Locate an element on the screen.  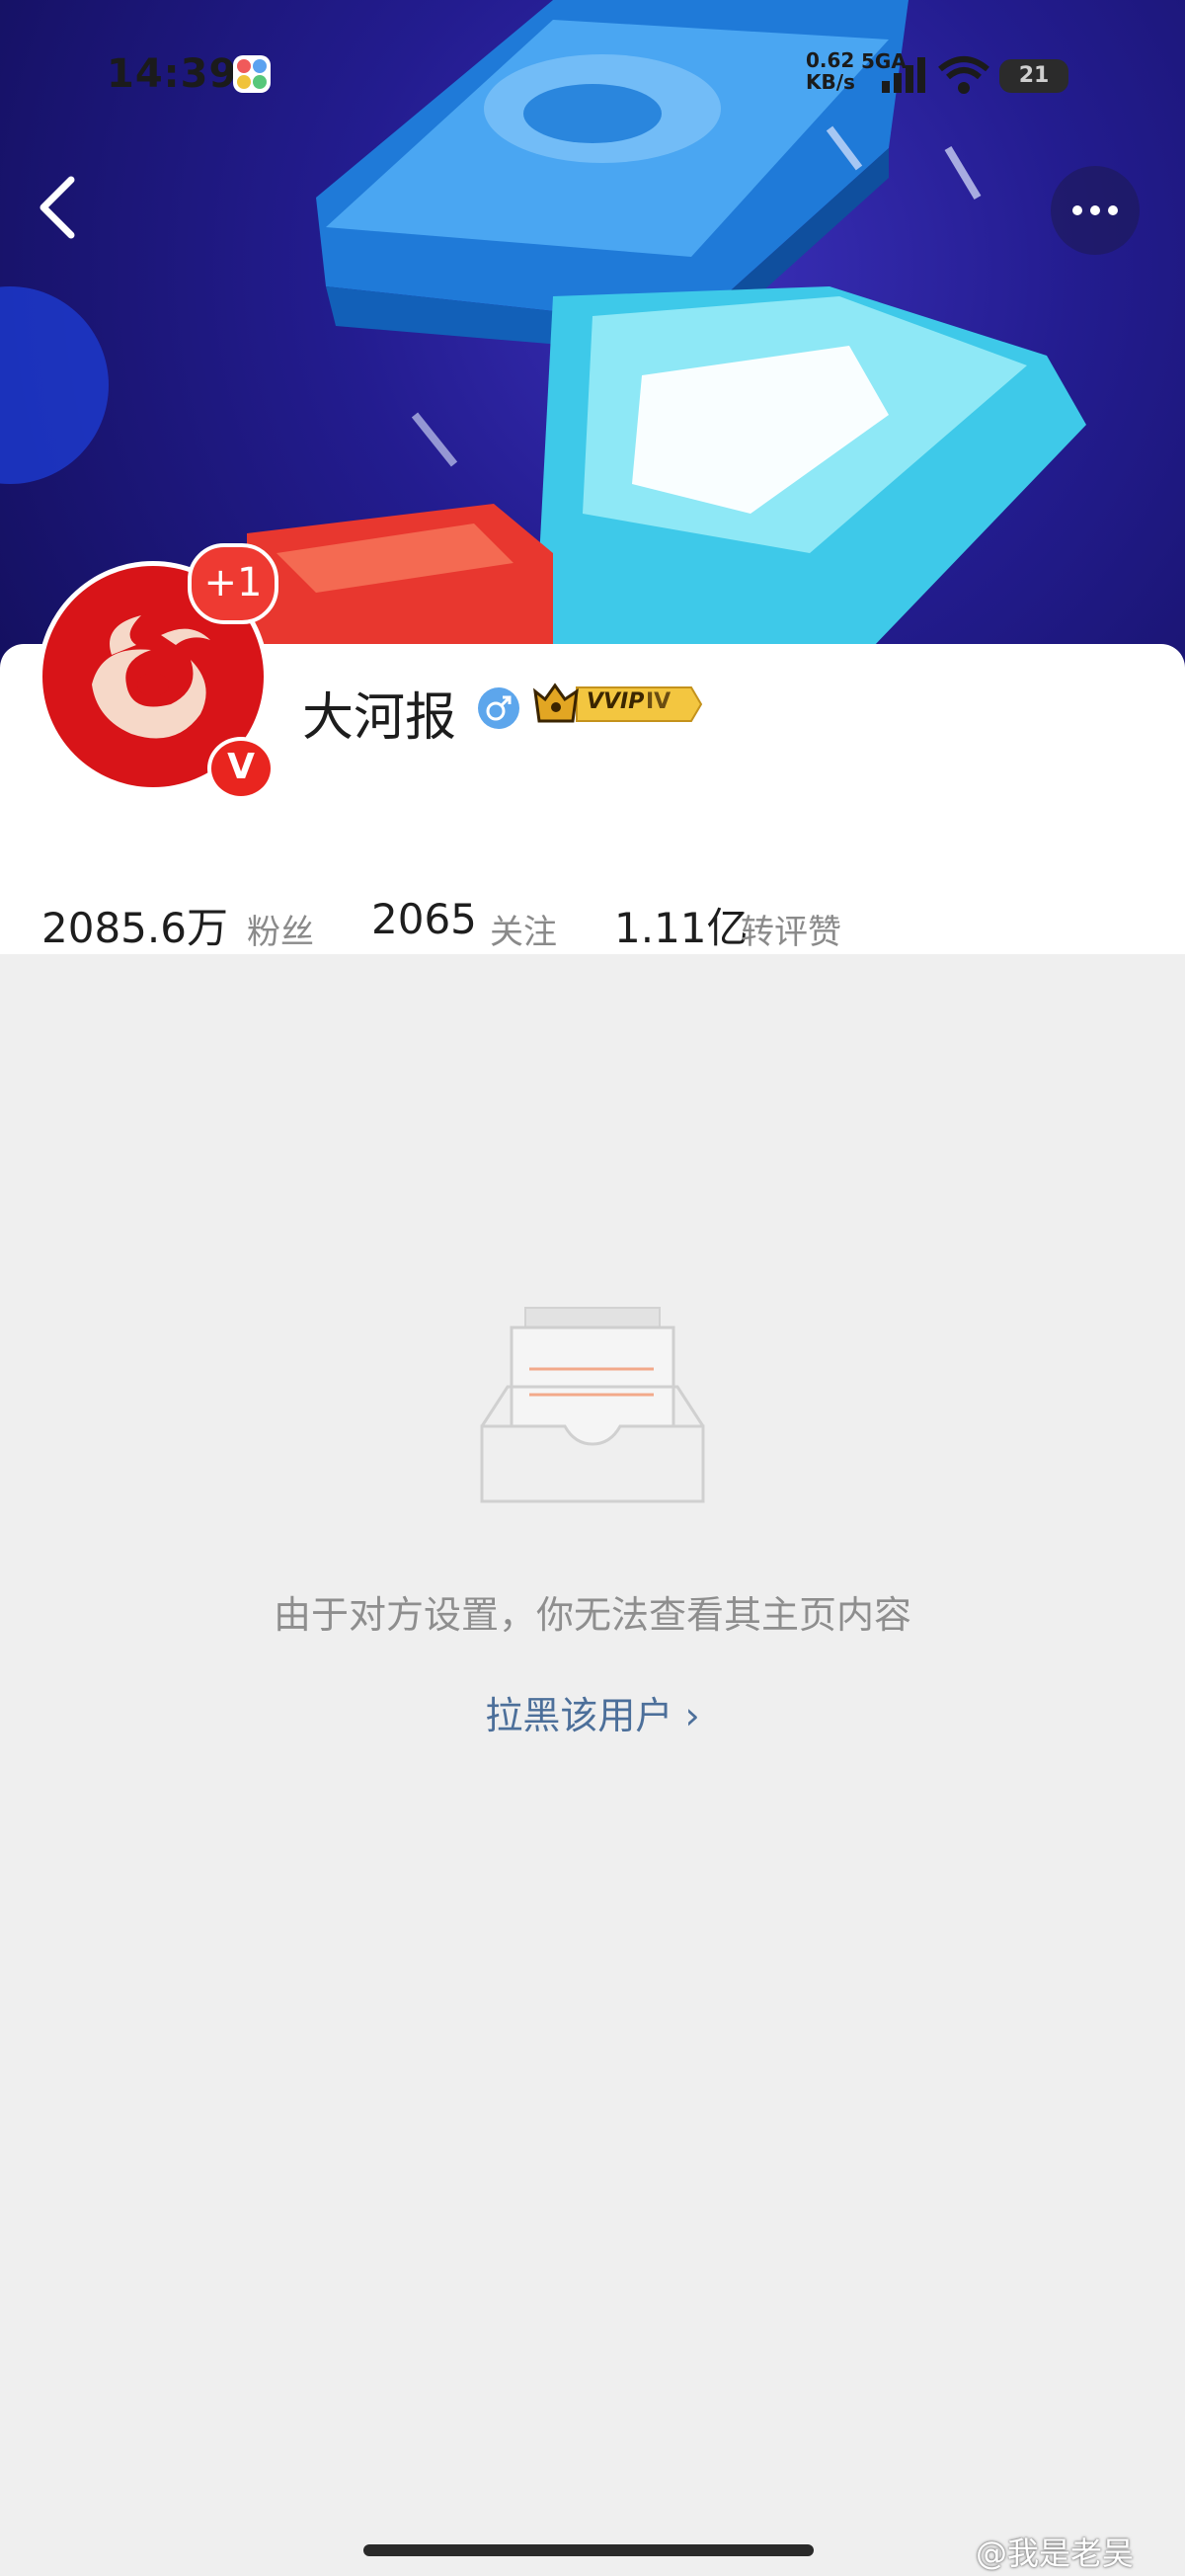
interactions-count: 1.11亿 is located at coordinates (681, 925).